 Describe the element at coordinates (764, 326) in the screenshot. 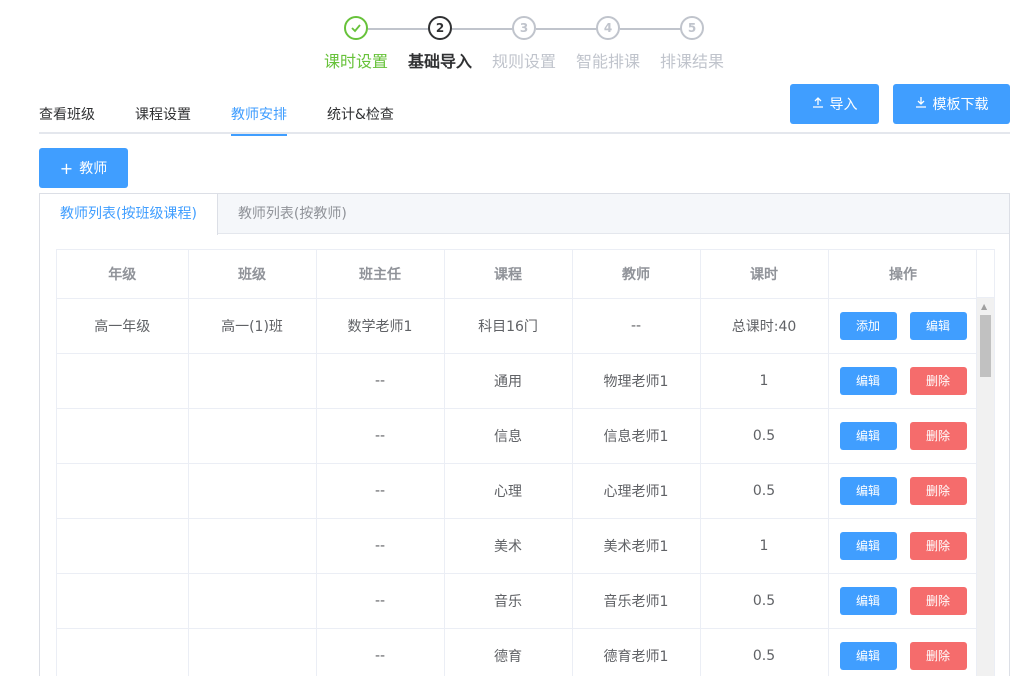

I see `hours-cell: 总课时:40` at that location.